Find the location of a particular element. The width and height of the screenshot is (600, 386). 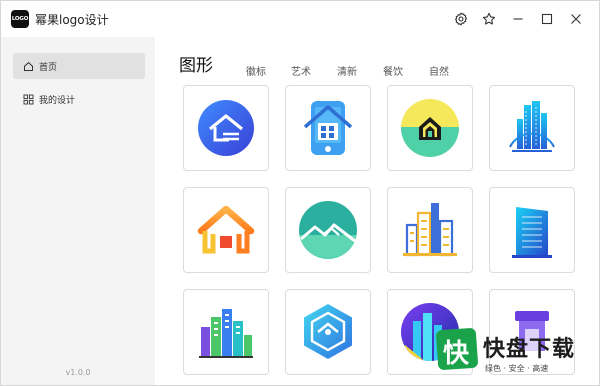

hexagon-house-icon is located at coordinates (328, 331).